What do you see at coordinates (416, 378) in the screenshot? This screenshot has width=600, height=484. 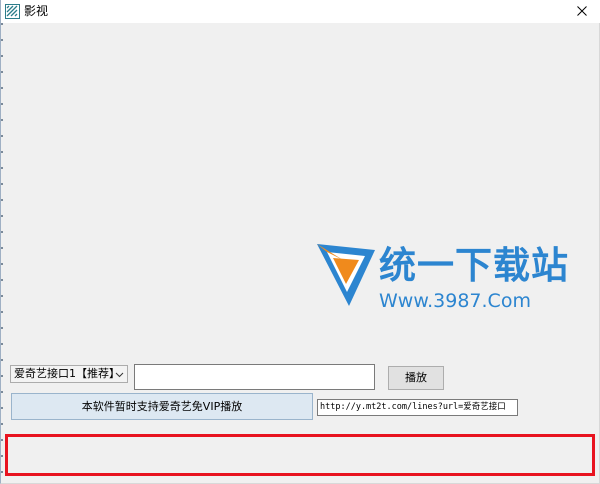 I see `play-button: 播放` at bounding box center [416, 378].